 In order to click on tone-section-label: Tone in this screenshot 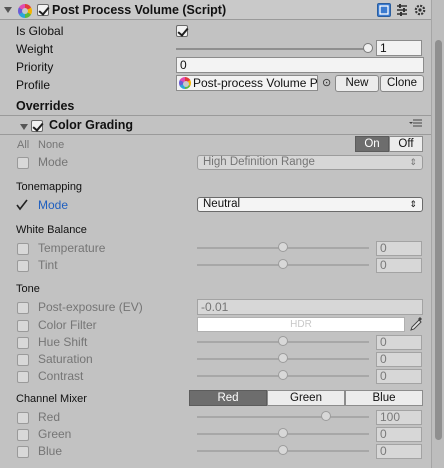, I will do `click(28, 289)`.